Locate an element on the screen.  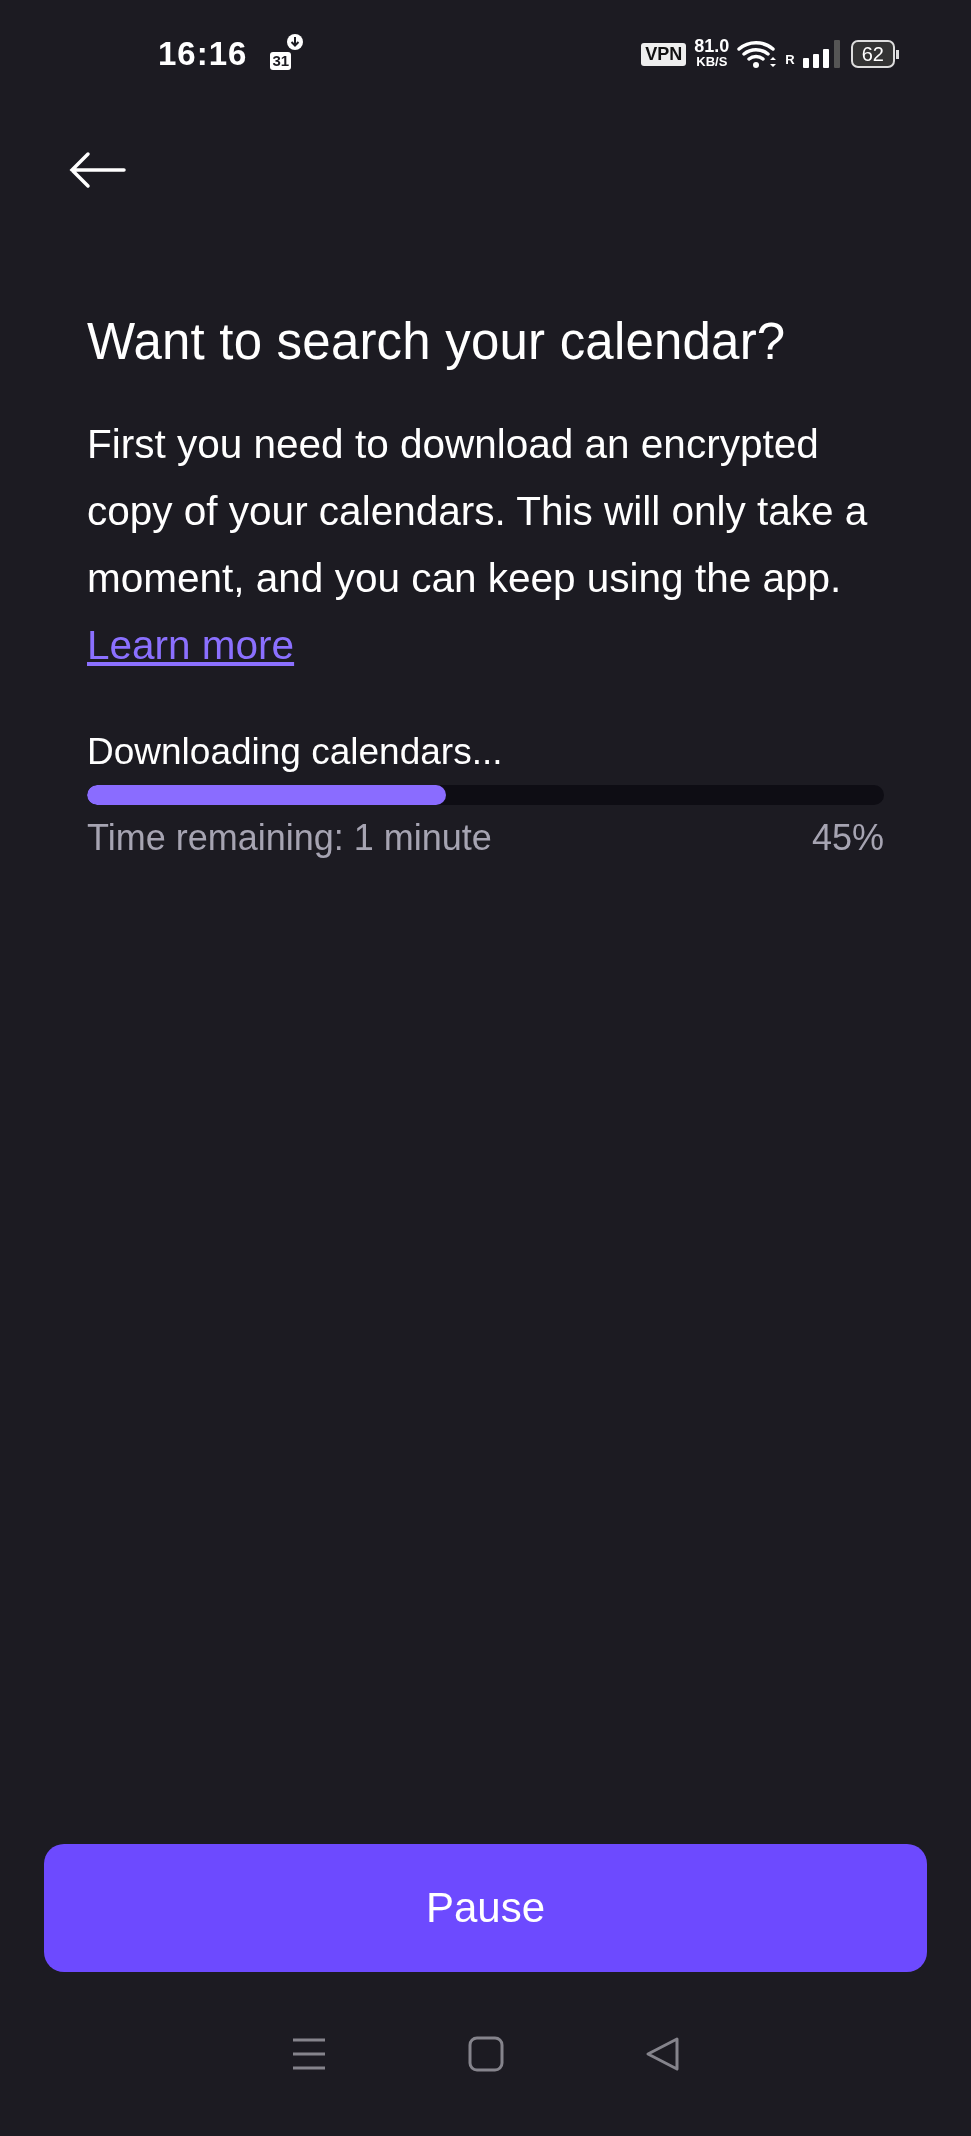
back-arrow-icon is located at coordinates (98, 170).